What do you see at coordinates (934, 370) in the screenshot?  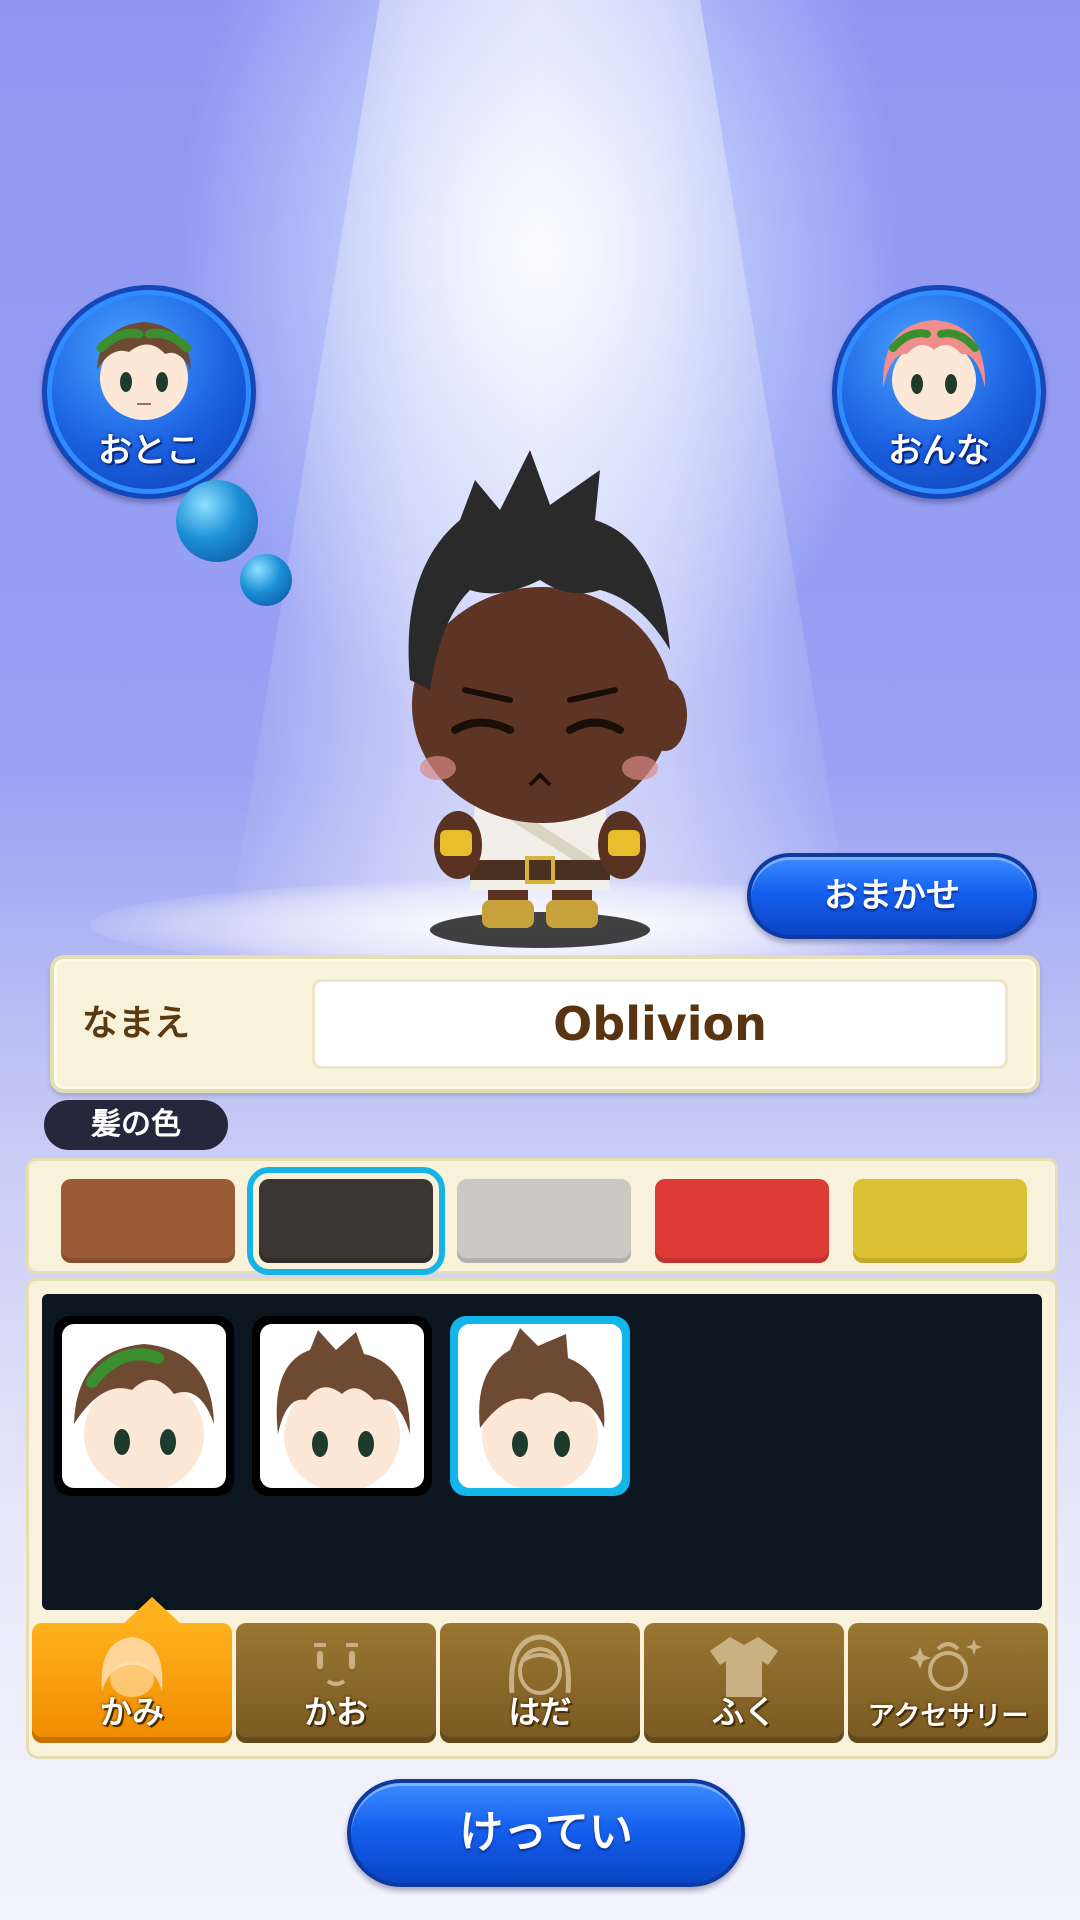 I see `female-face-icon` at bounding box center [934, 370].